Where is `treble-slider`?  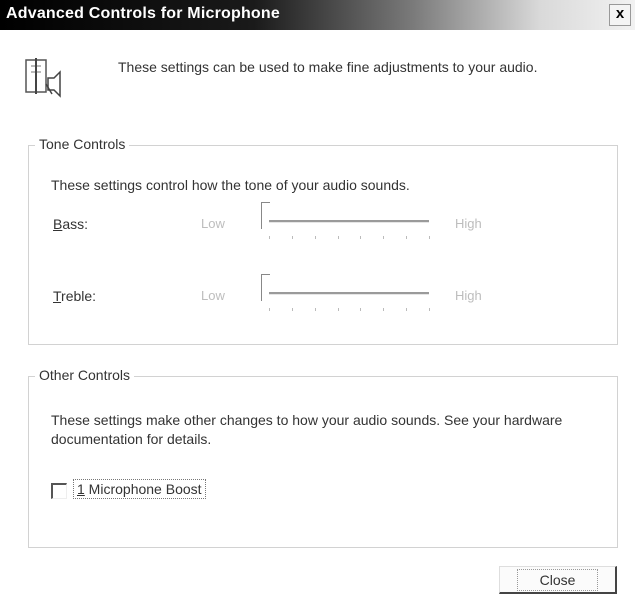 treble-slider is located at coordinates (361, 295).